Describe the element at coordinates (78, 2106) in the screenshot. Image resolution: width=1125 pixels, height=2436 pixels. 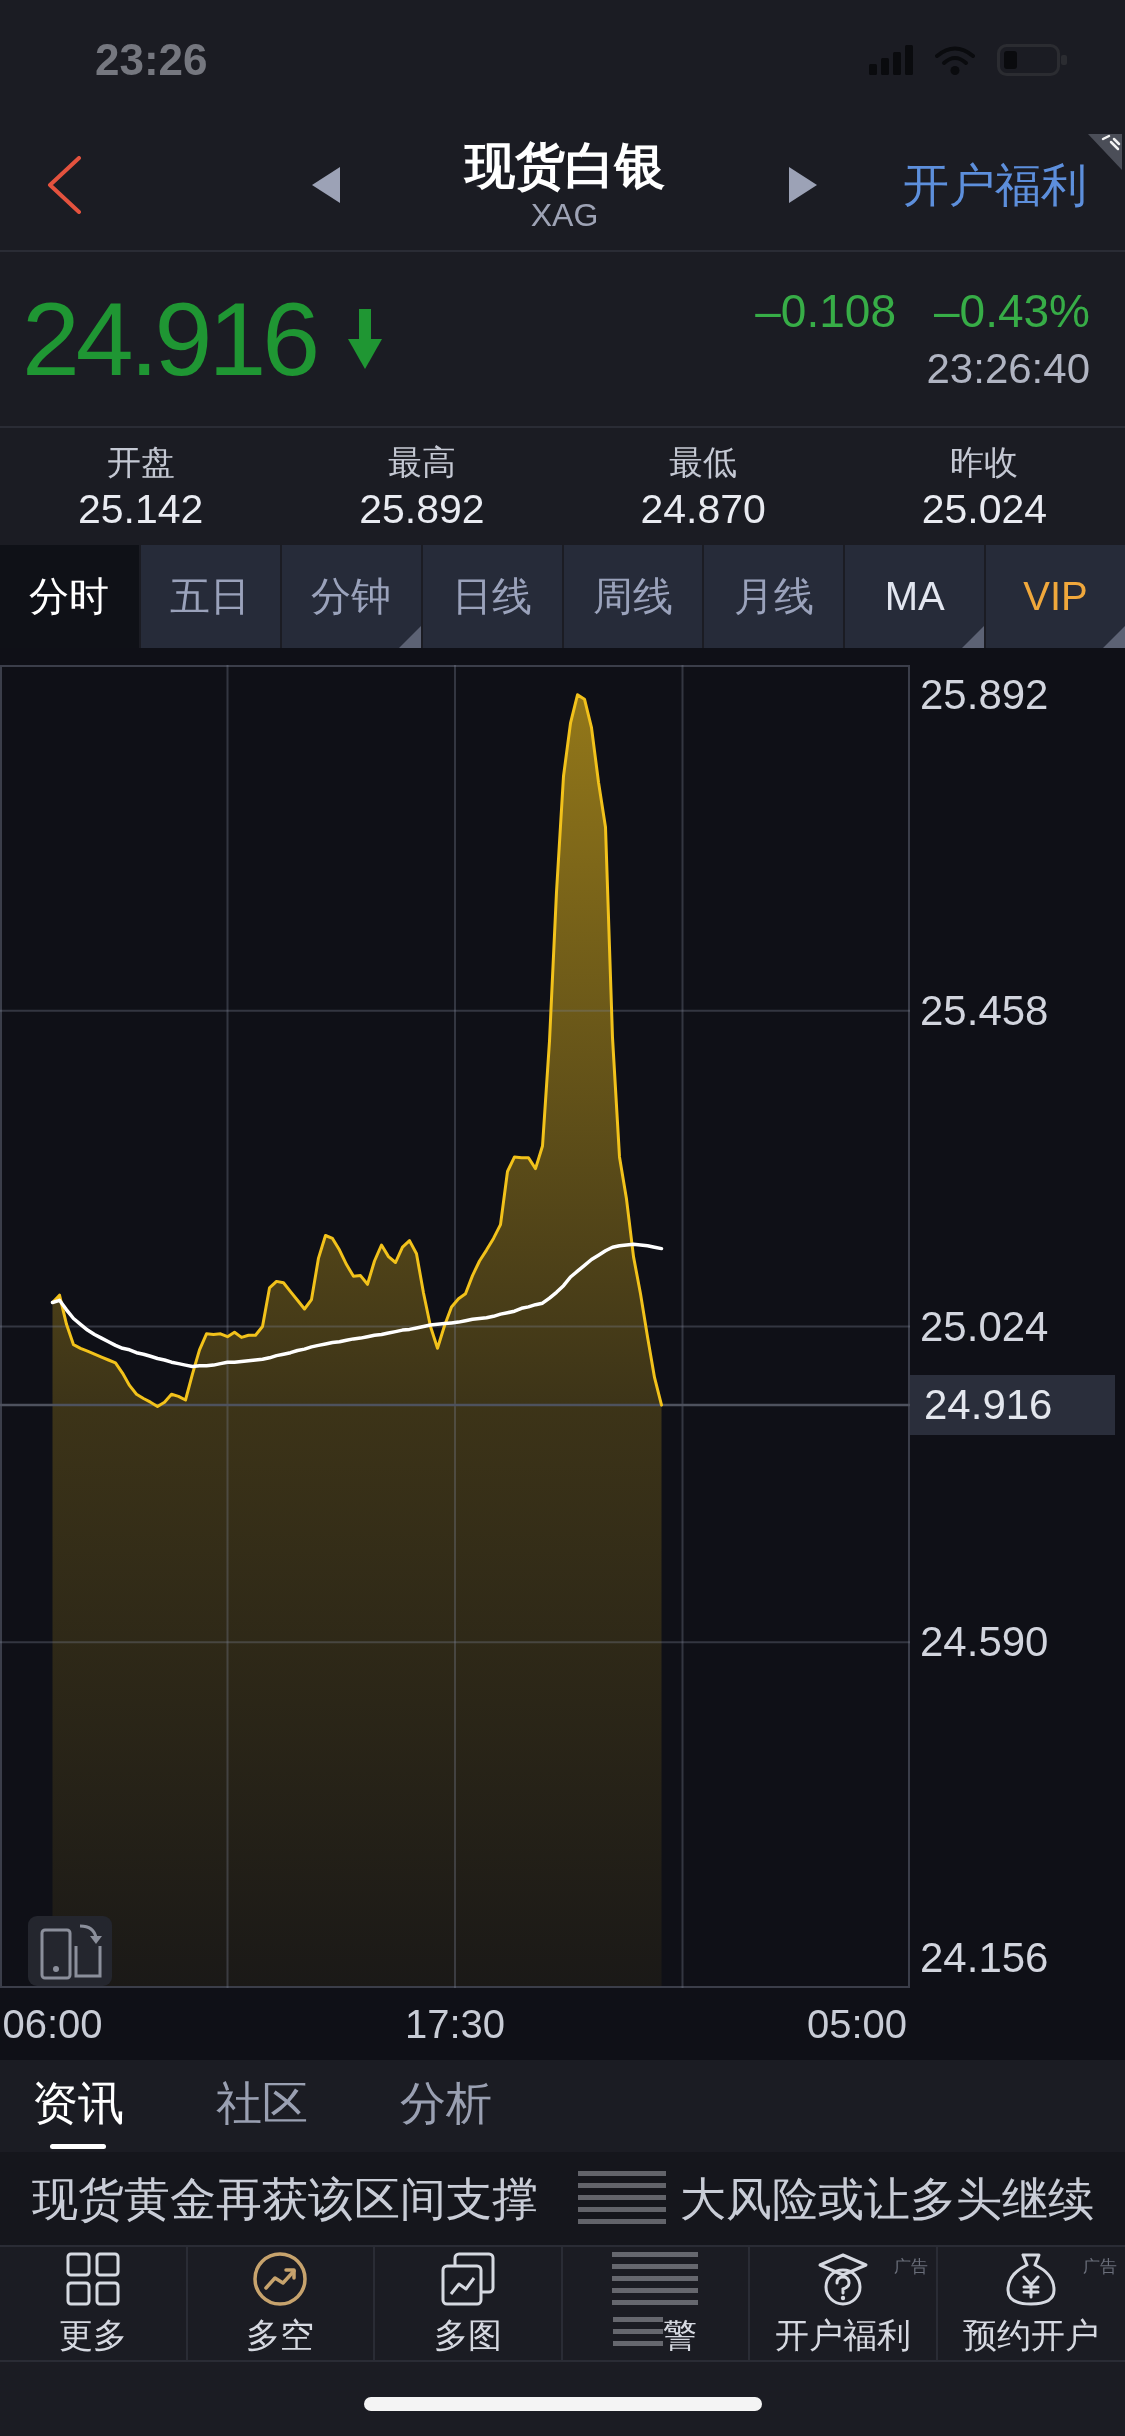
I see `news-tab: 资讯` at that location.